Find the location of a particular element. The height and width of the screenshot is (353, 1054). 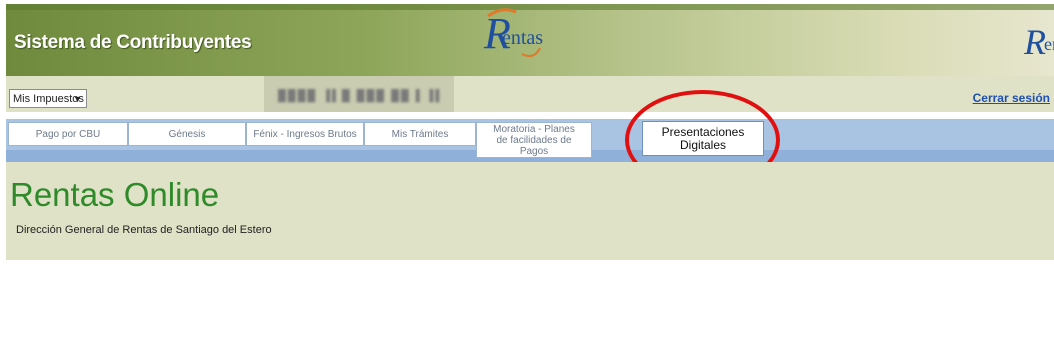

logo-text: entas is located at coordinates (522, 38).